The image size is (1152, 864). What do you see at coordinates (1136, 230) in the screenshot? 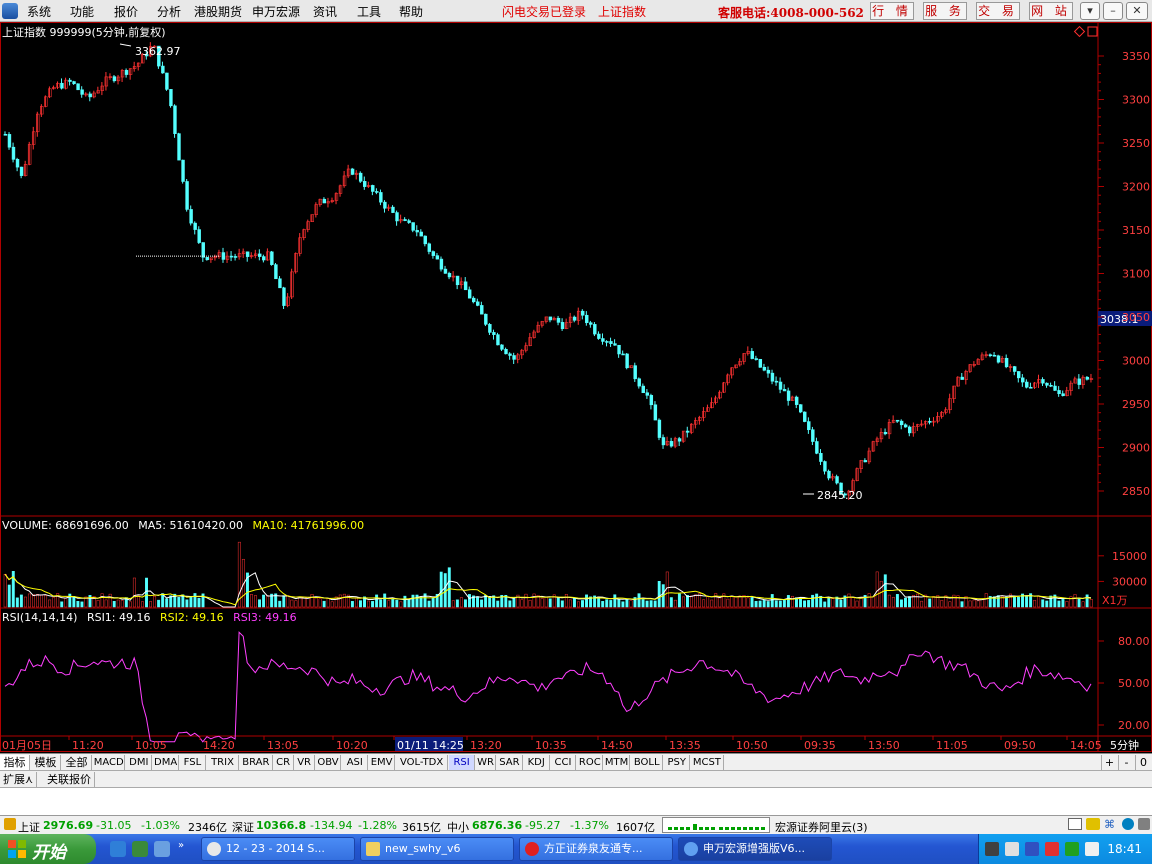
I see `price-tick-label: 3150` at bounding box center [1136, 230].